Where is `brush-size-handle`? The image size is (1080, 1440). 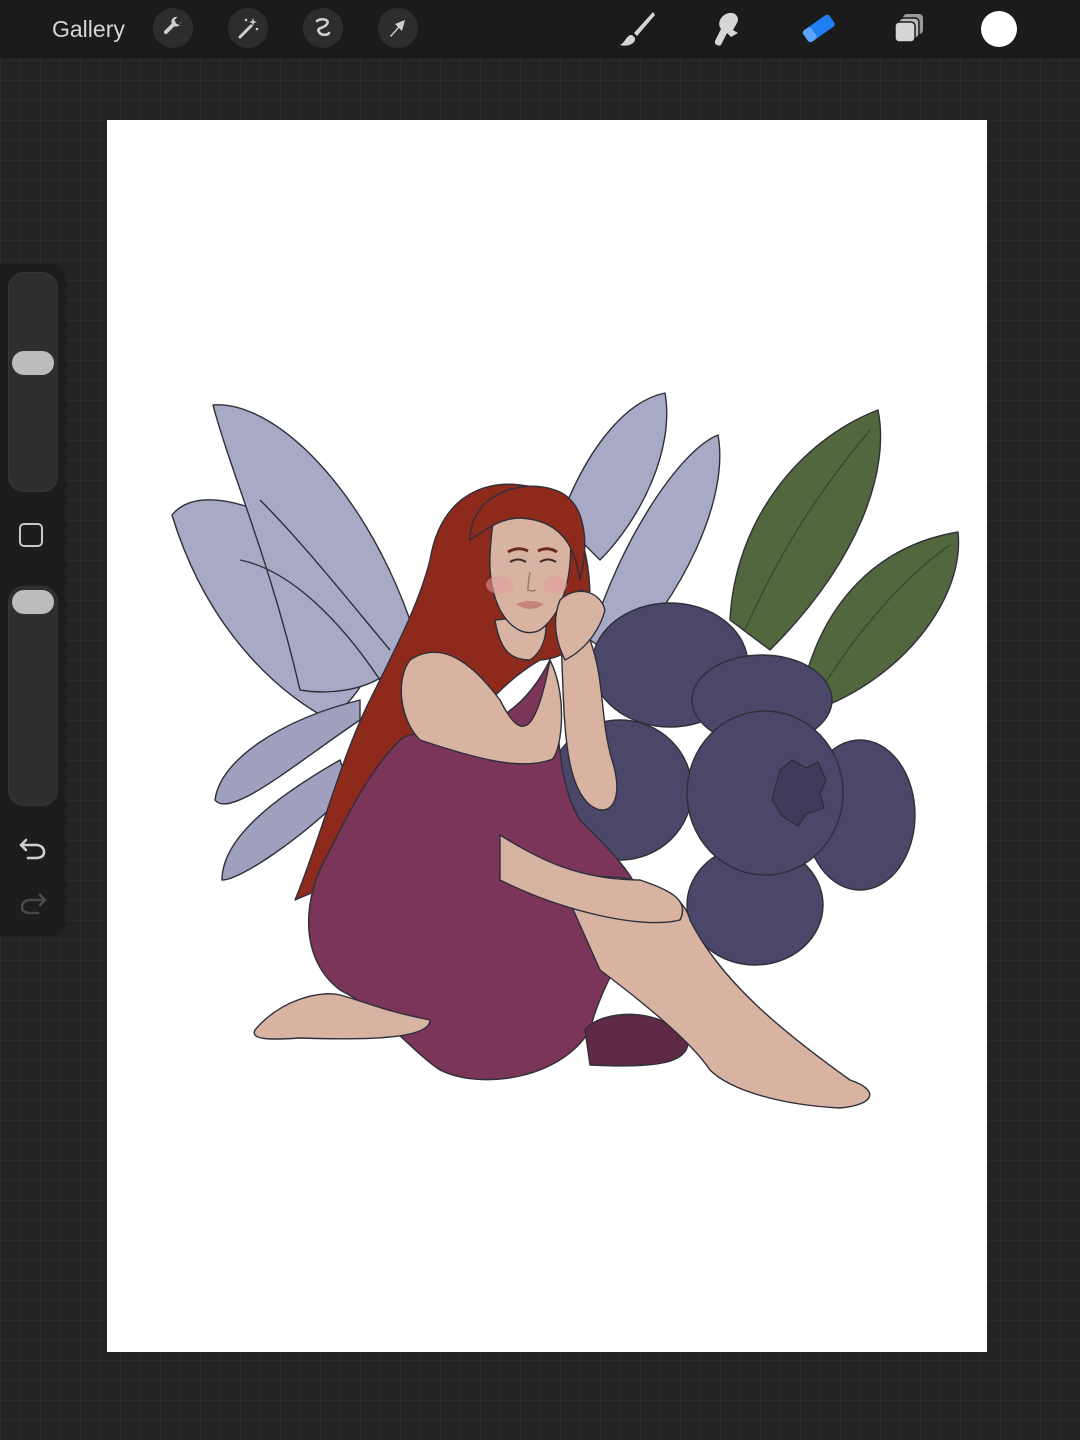 brush-size-handle is located at coordinates (33, 363).